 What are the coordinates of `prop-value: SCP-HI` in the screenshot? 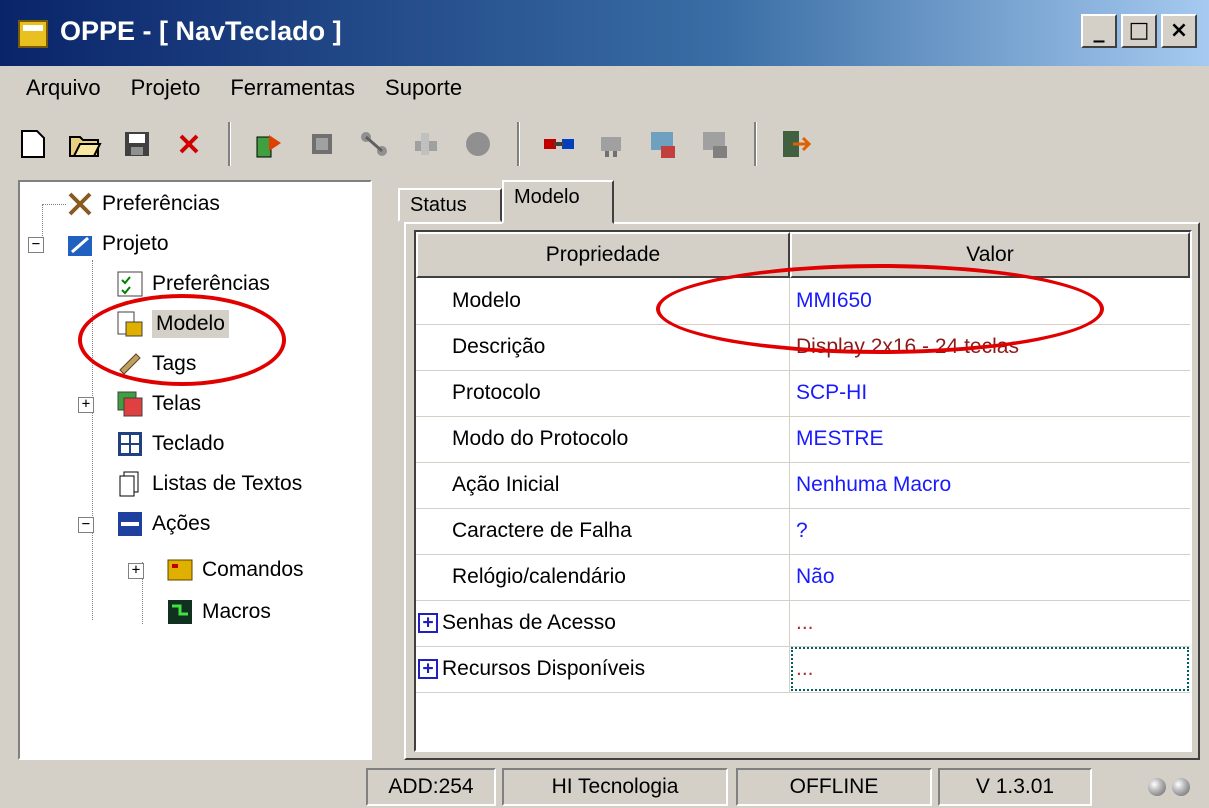 It's located at (990, 393).